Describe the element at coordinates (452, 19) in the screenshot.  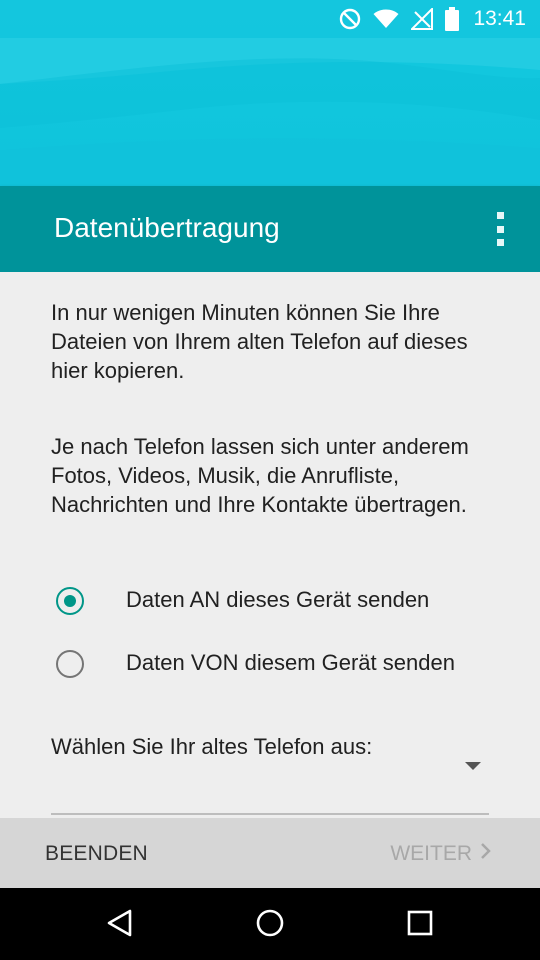
I see `battery-icon` at that location.